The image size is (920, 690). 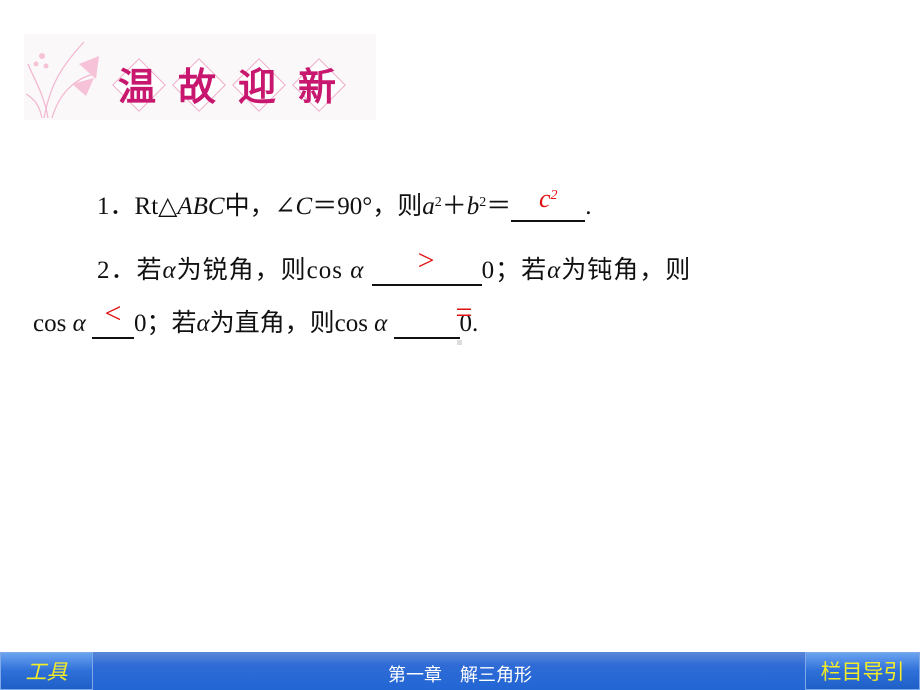 I want to click on text: b, so click(x=473, y=206).